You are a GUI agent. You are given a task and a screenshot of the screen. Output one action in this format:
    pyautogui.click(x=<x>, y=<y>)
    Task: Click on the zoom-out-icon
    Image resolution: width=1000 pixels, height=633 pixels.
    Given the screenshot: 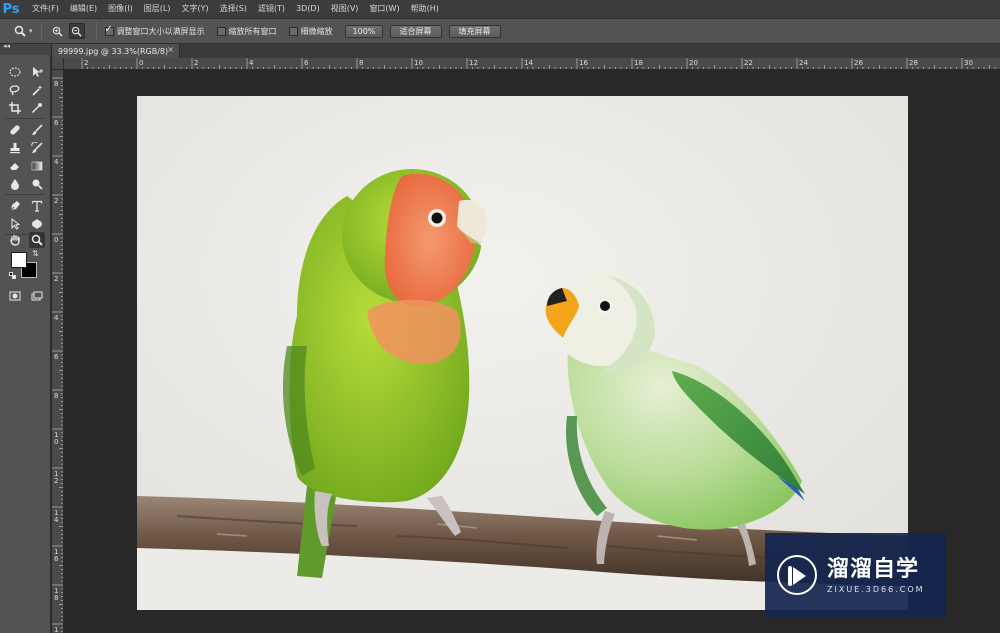 What is the action you would take?
    pyautogui.click(x=76, y=31)
    